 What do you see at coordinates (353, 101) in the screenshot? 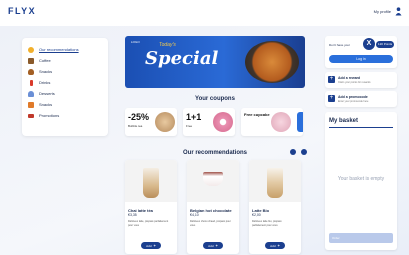
I see `promo-subtitle: Enter your promocode here` at bounding box center [353, 101].